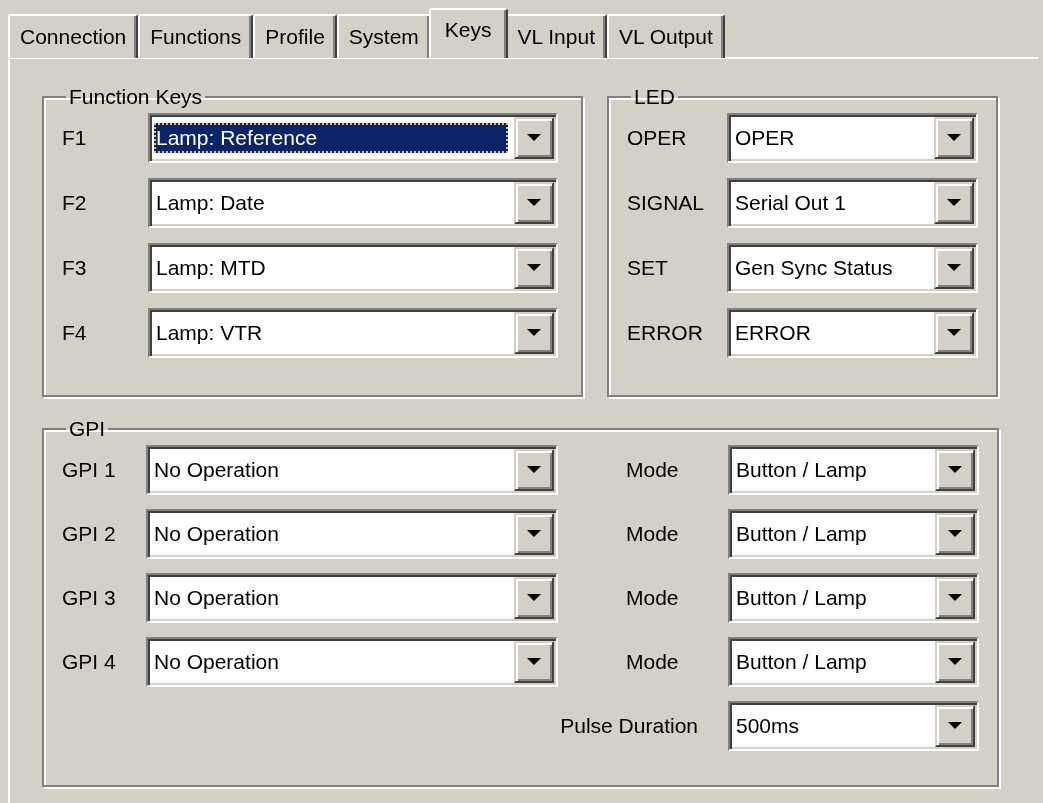 The width and height of the screenshot is (1043, 803). I want to click on tab: Profile, so click(295, 36).